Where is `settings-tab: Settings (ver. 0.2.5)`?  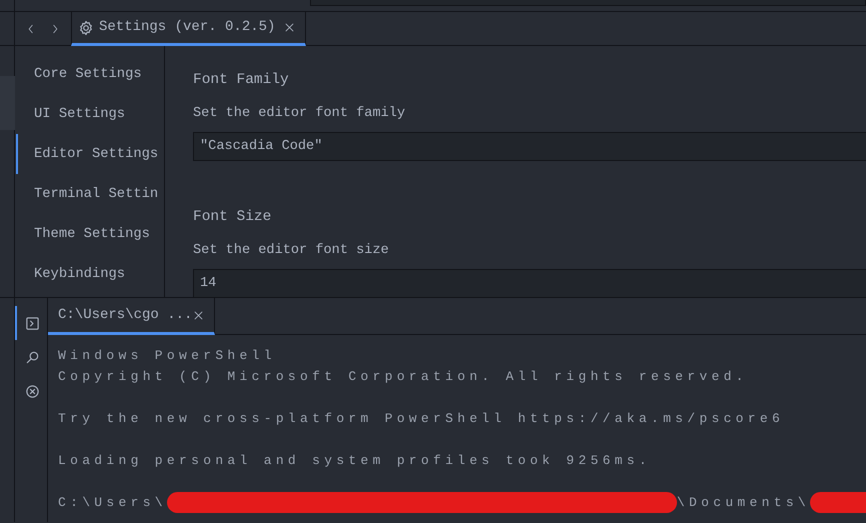 settings-tab: Settings (ver. 0.2.5) is located at coordinates (188, 29).